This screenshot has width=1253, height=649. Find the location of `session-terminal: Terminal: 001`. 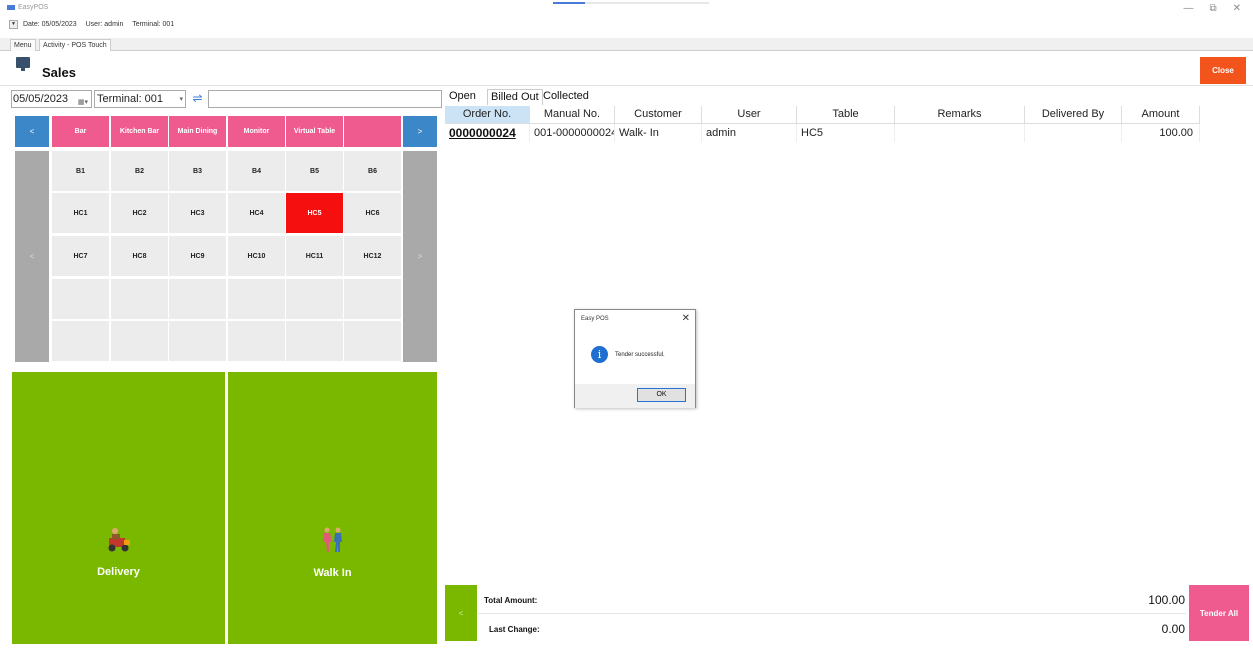

session-terminal: Terminal: 001 is located at coordinates (153, 25).